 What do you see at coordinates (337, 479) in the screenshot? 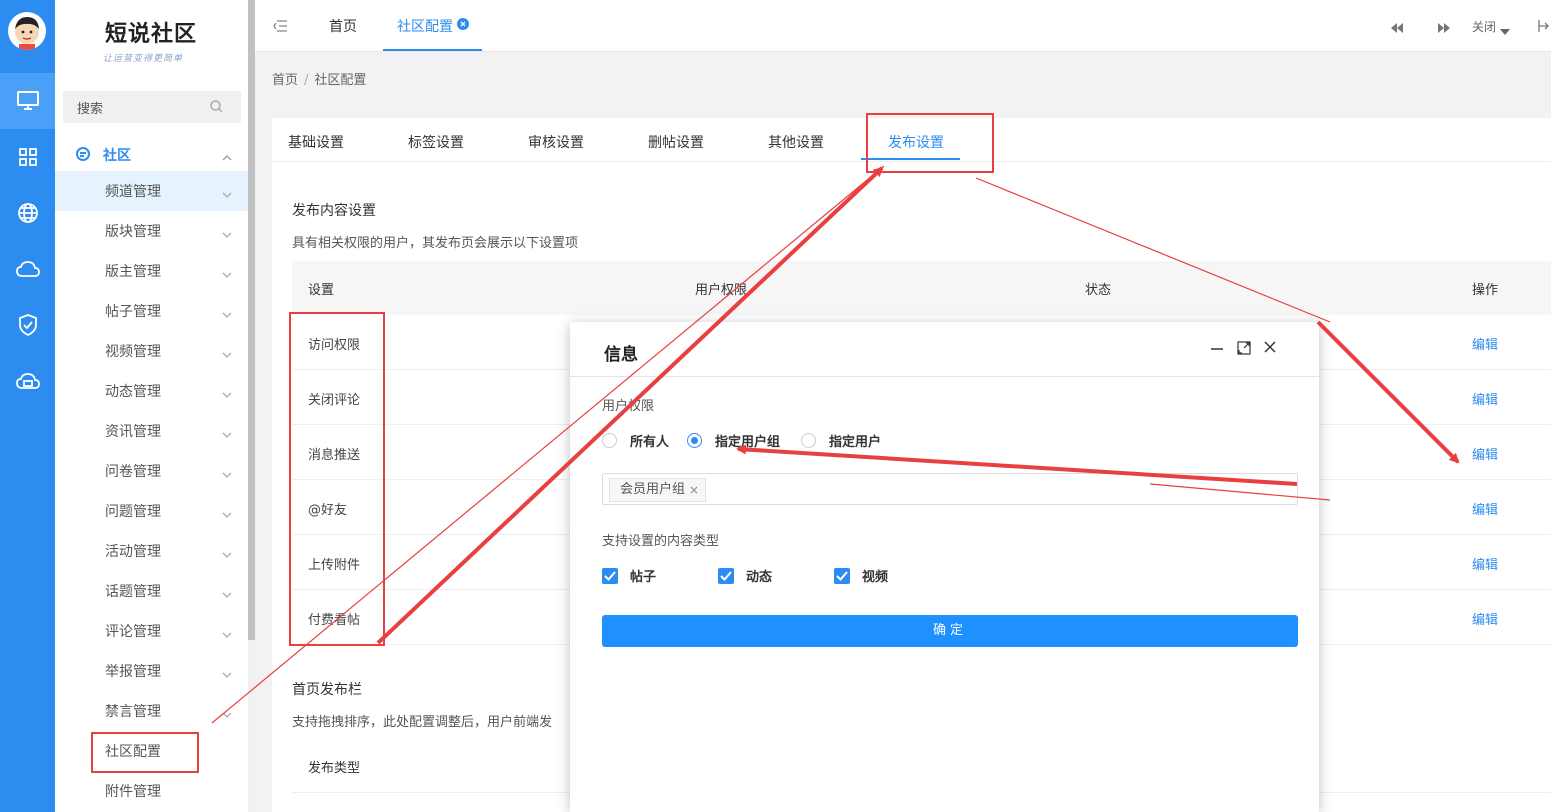
I see `annotation-box-settings` at bounding box center [337, 479].